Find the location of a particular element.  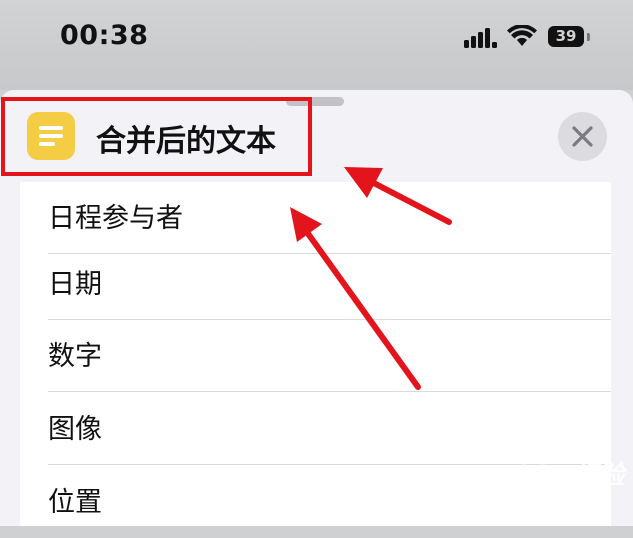

annotation-arrows is located at coordinates (371, 278).